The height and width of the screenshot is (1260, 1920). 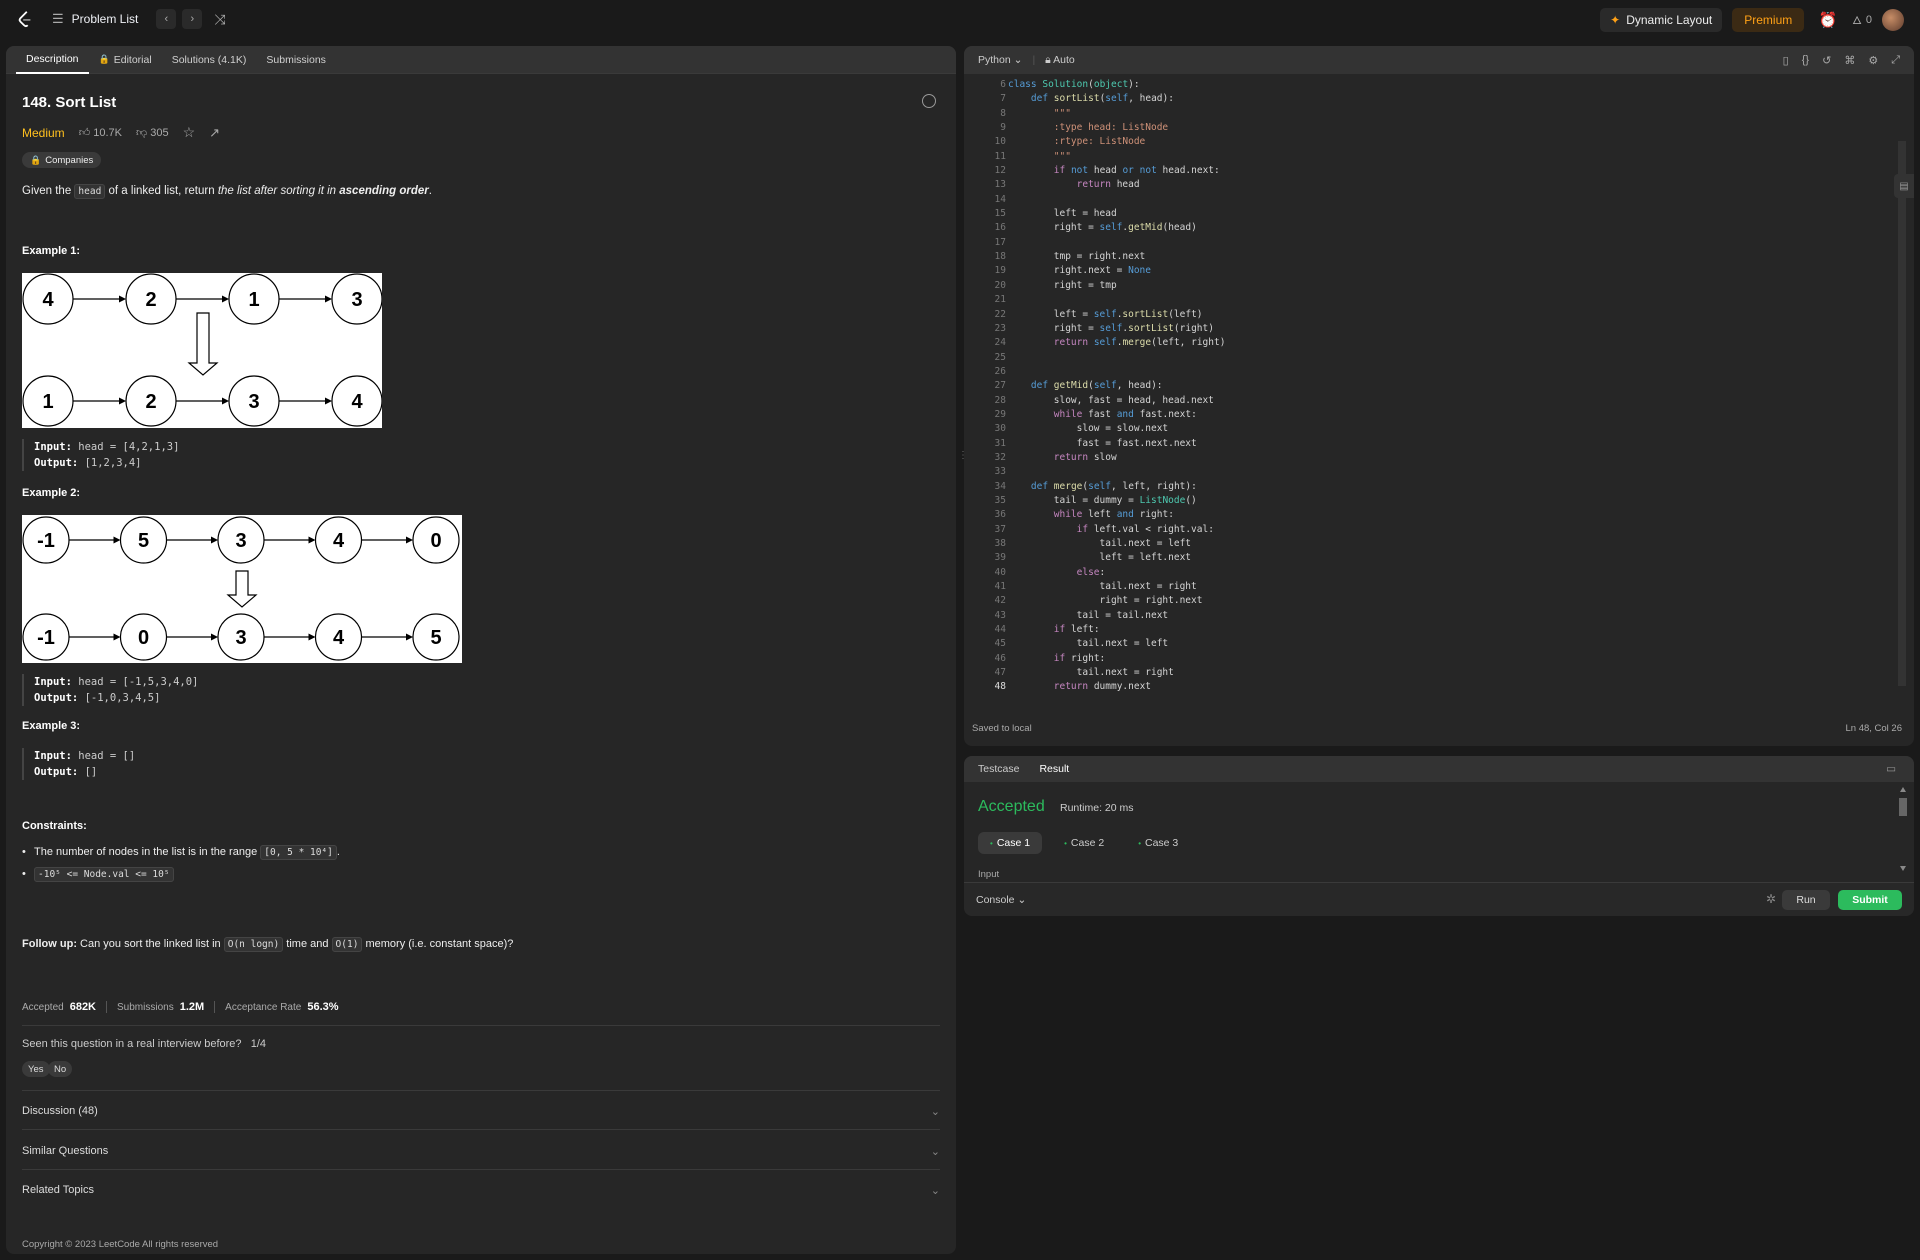 What do you see at coordinates (1000, 60) in the screenshot?
I see `language-select: Python ⌄` at bounding box center [1000, 60].